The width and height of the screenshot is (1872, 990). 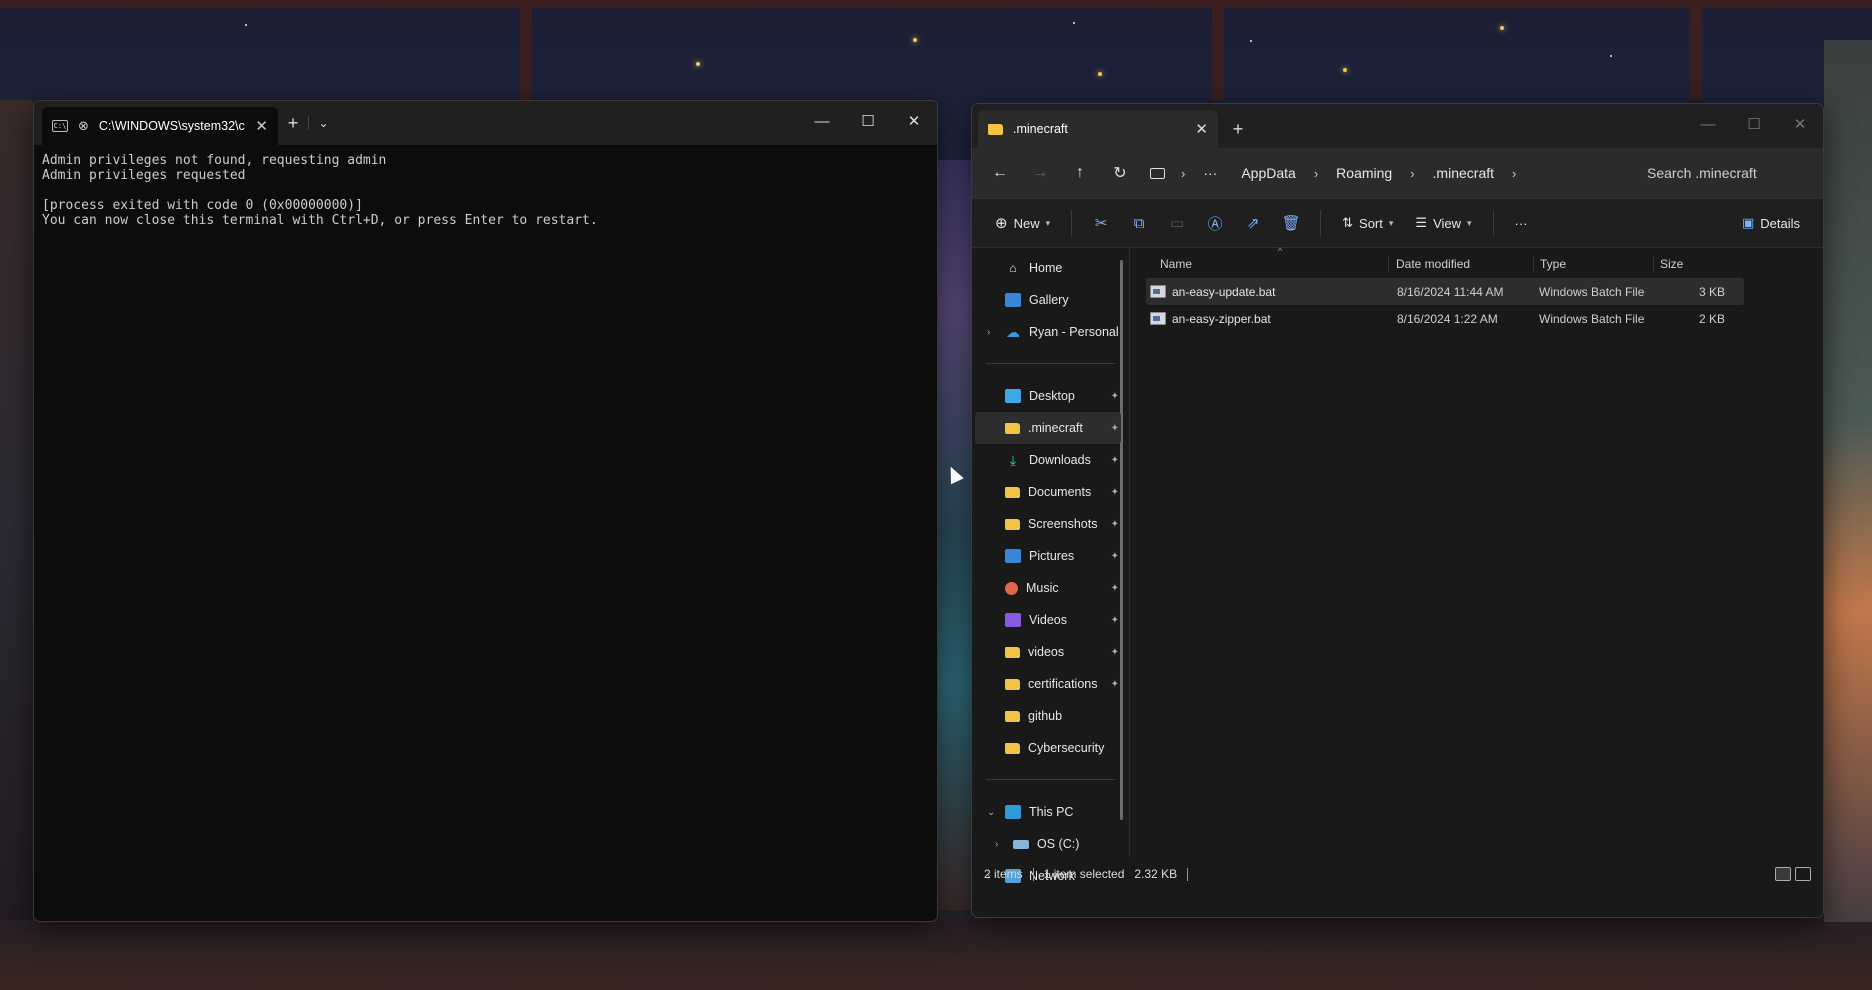 What do you see at coordinates (1268, 264) in the screenshot?
I see `column-header-name: Name` at bounding box center [1268, 264].